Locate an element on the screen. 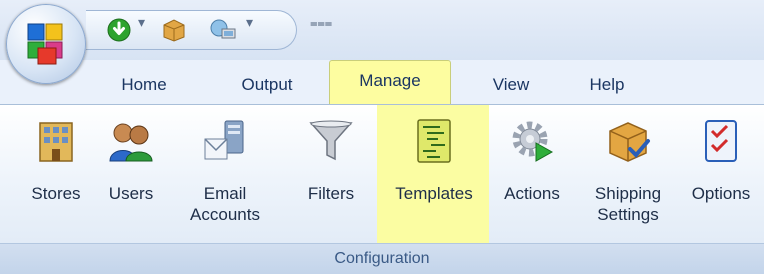  shipping-settings-label: Shipping Settings is located at coordinates (628, 204).